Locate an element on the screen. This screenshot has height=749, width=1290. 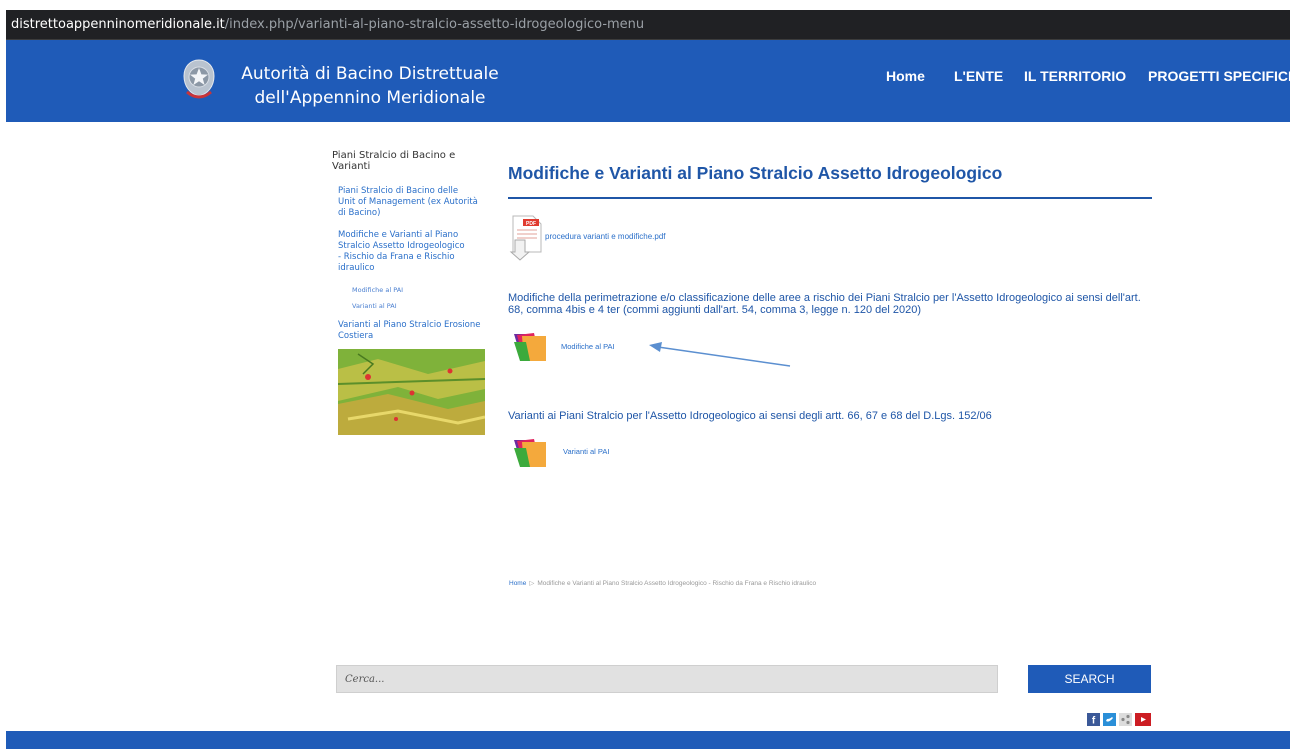
nav-home: Home is located at coordinates (905, 76).